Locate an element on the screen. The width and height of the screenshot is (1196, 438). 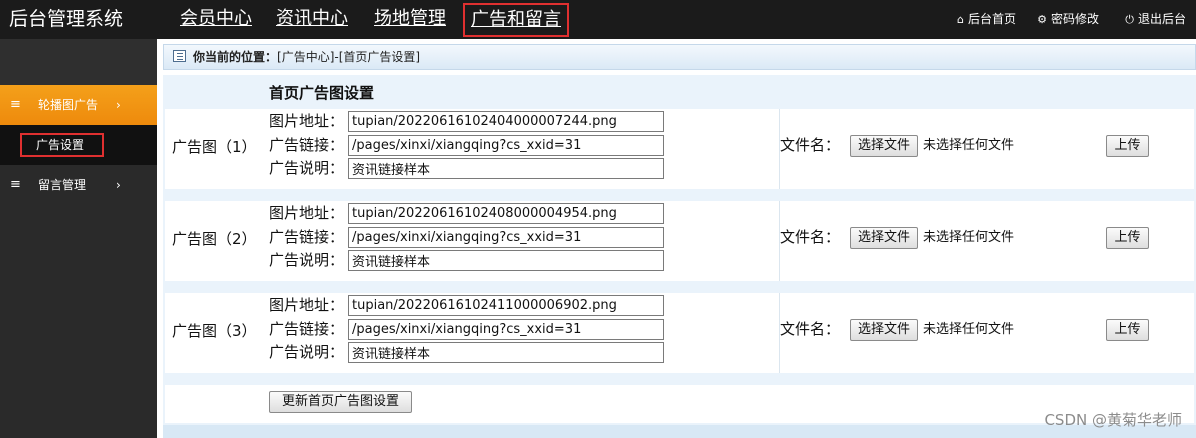
sidebar-item-carousel-ads: ≡ 轮播图广告 › is located at coordinates (78, 105).